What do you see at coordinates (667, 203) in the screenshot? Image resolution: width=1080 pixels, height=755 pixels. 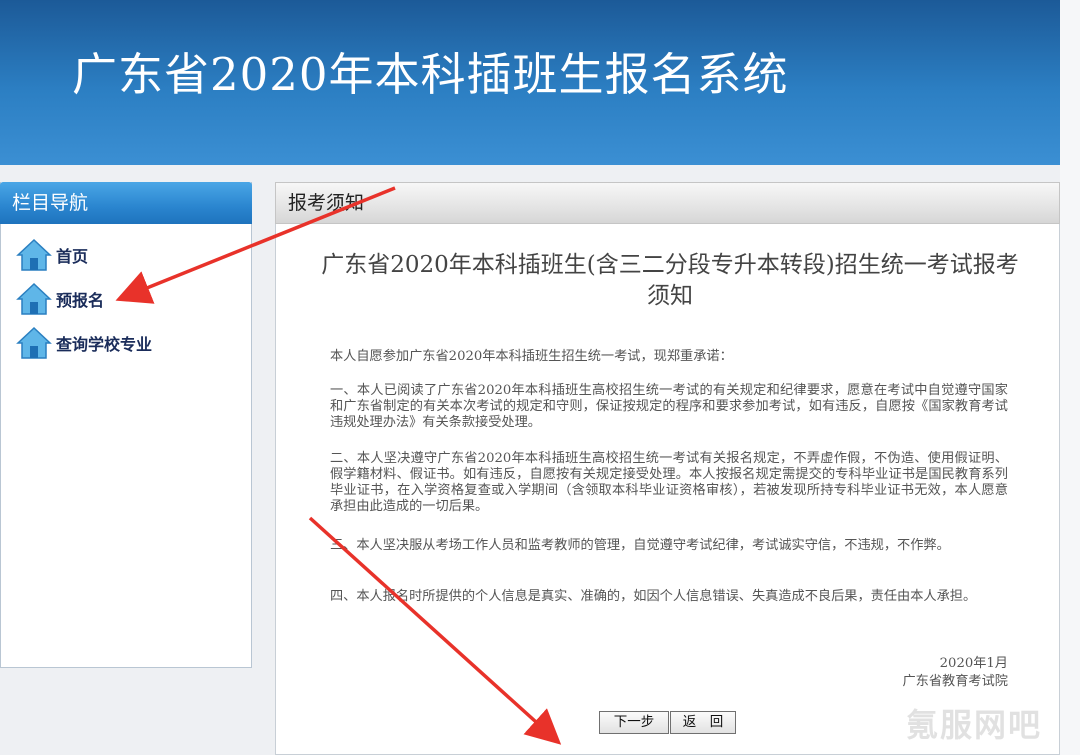 I see `panel-title: 报考须知` at bounding box center [667, 203].